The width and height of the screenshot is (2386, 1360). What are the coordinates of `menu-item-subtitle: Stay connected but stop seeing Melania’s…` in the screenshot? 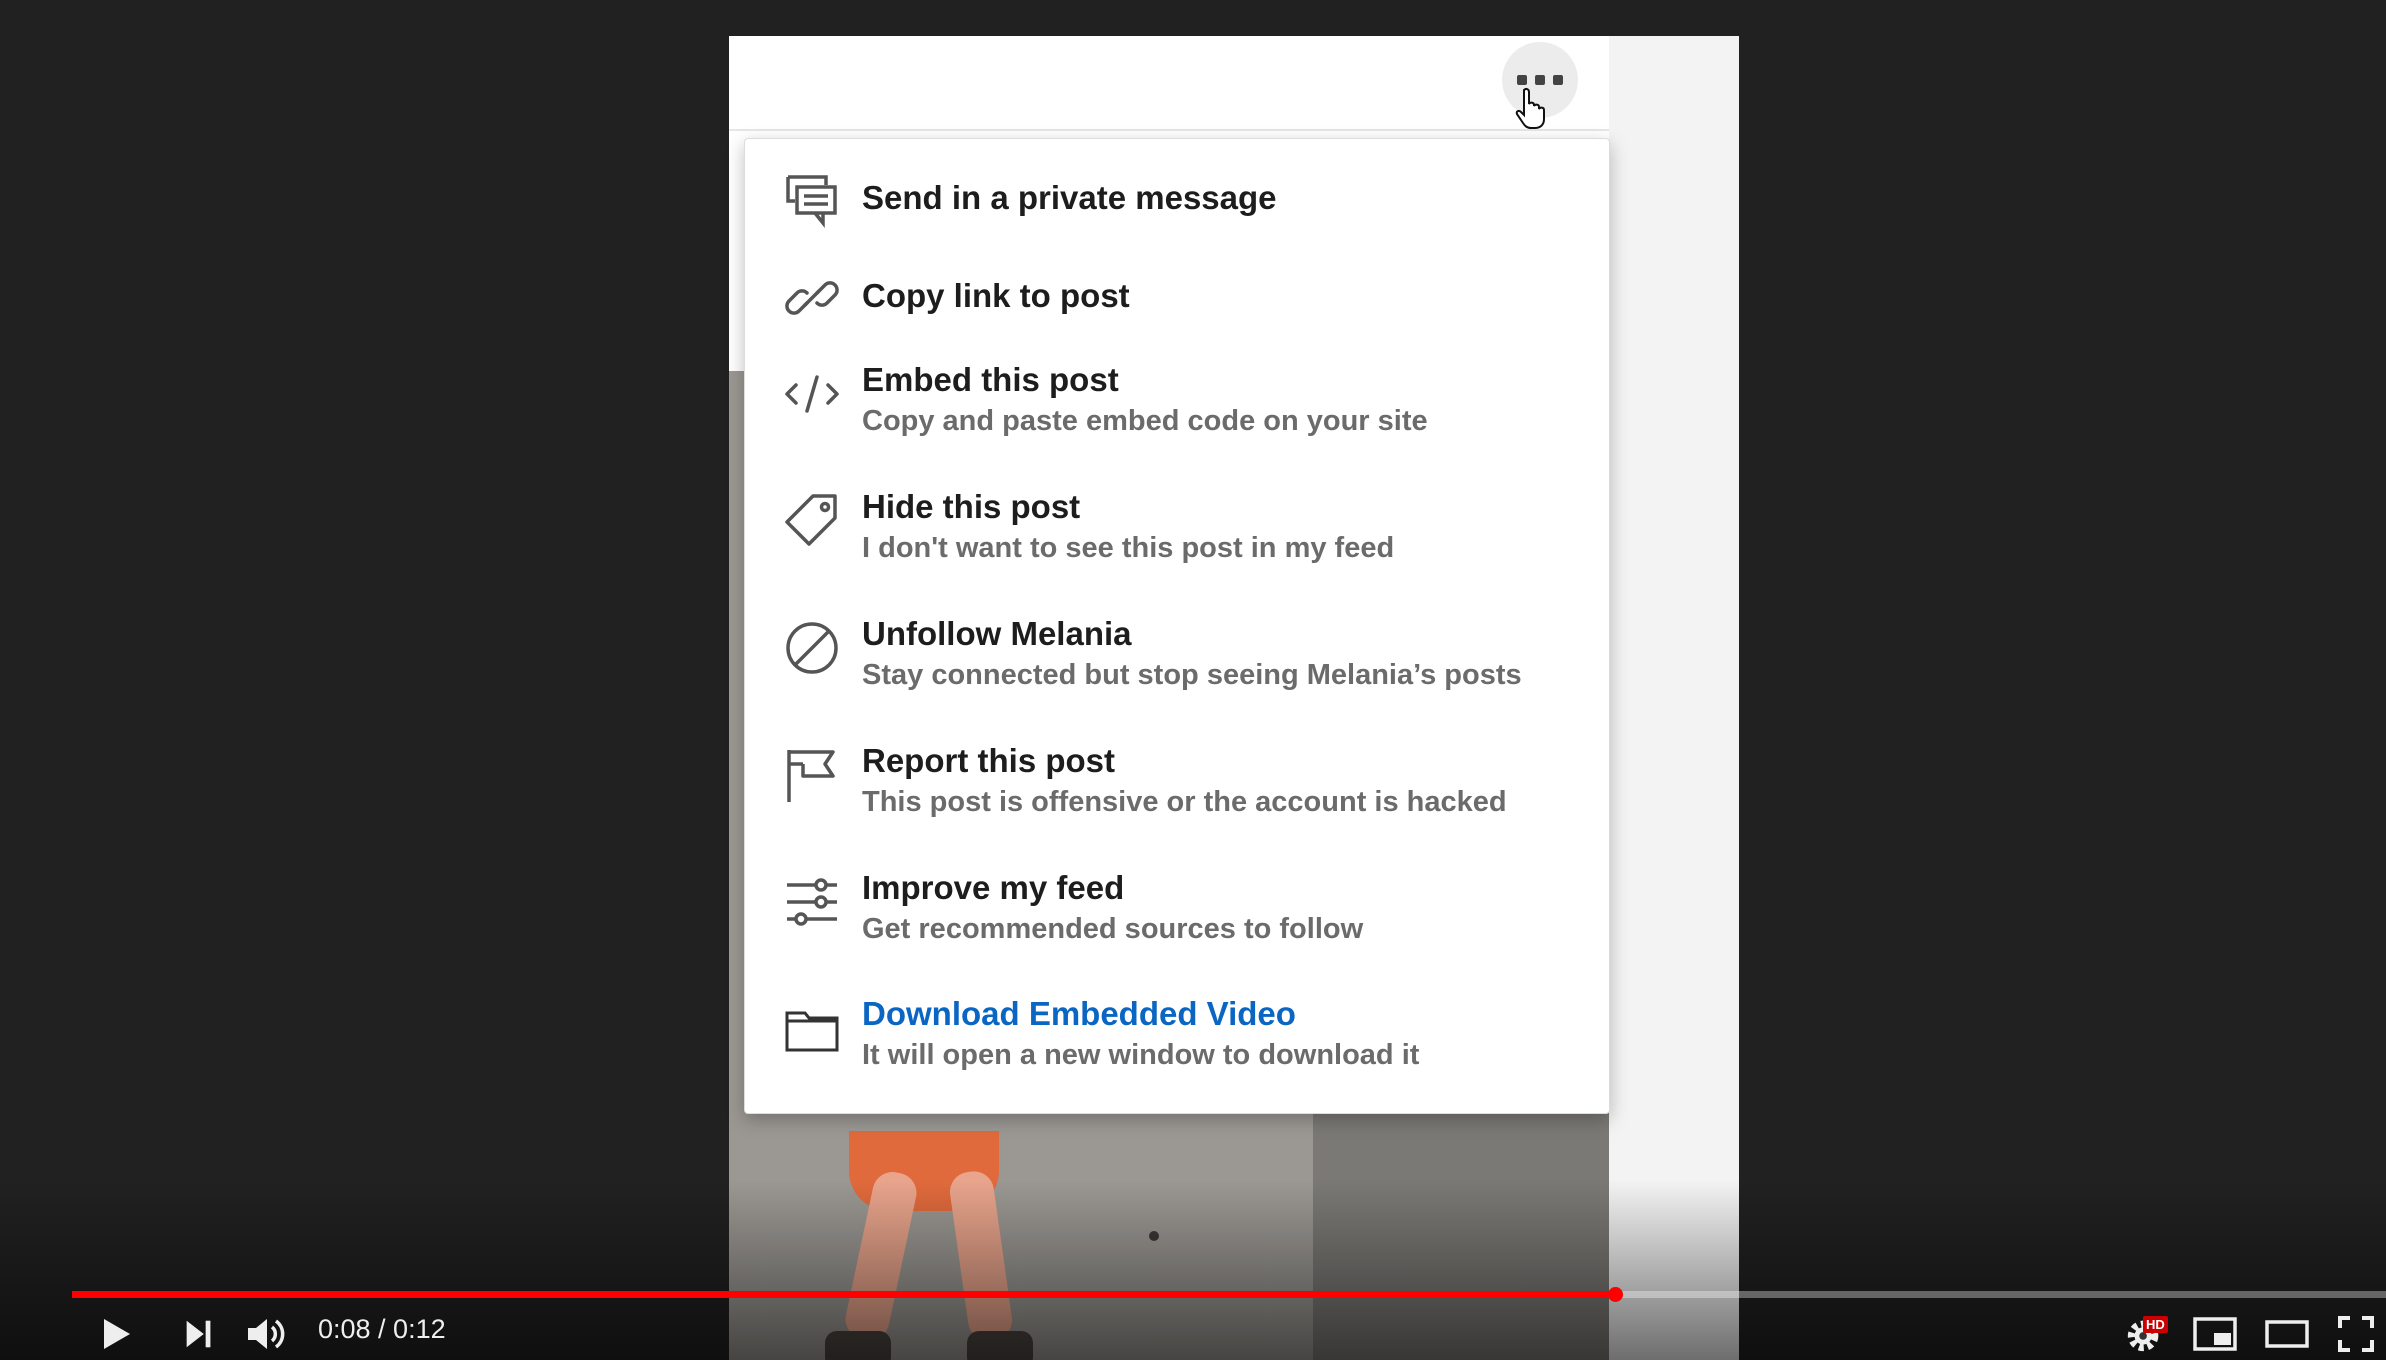 It's located at (1192, 675).